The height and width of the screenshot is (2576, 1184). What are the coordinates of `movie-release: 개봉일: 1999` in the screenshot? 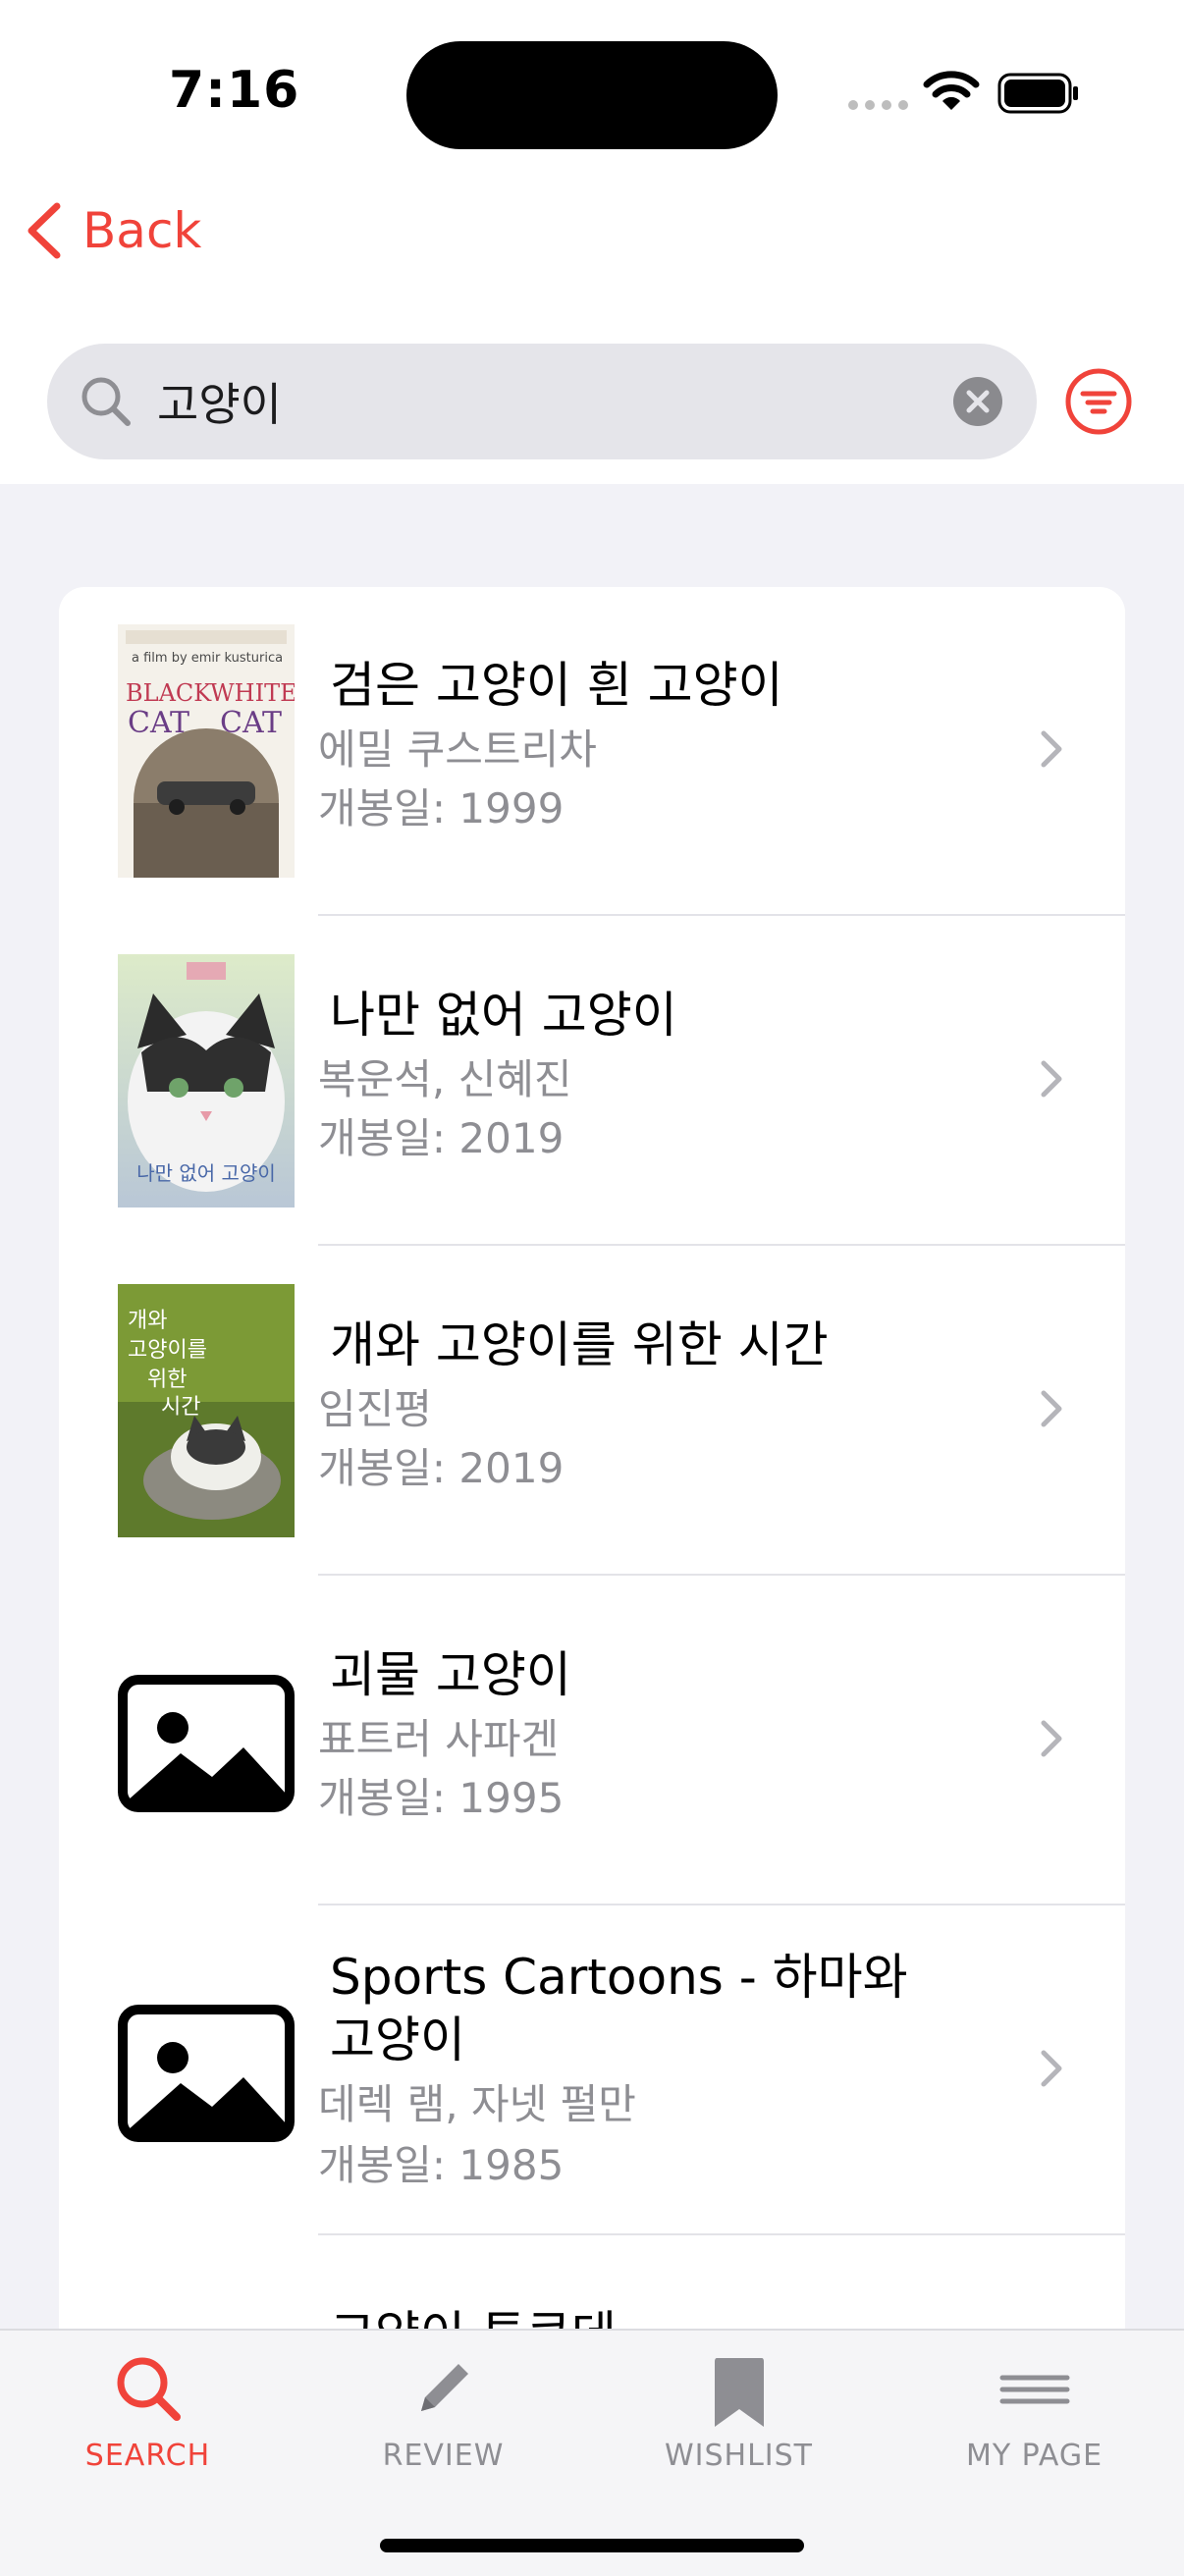 It's located at (442, 808).